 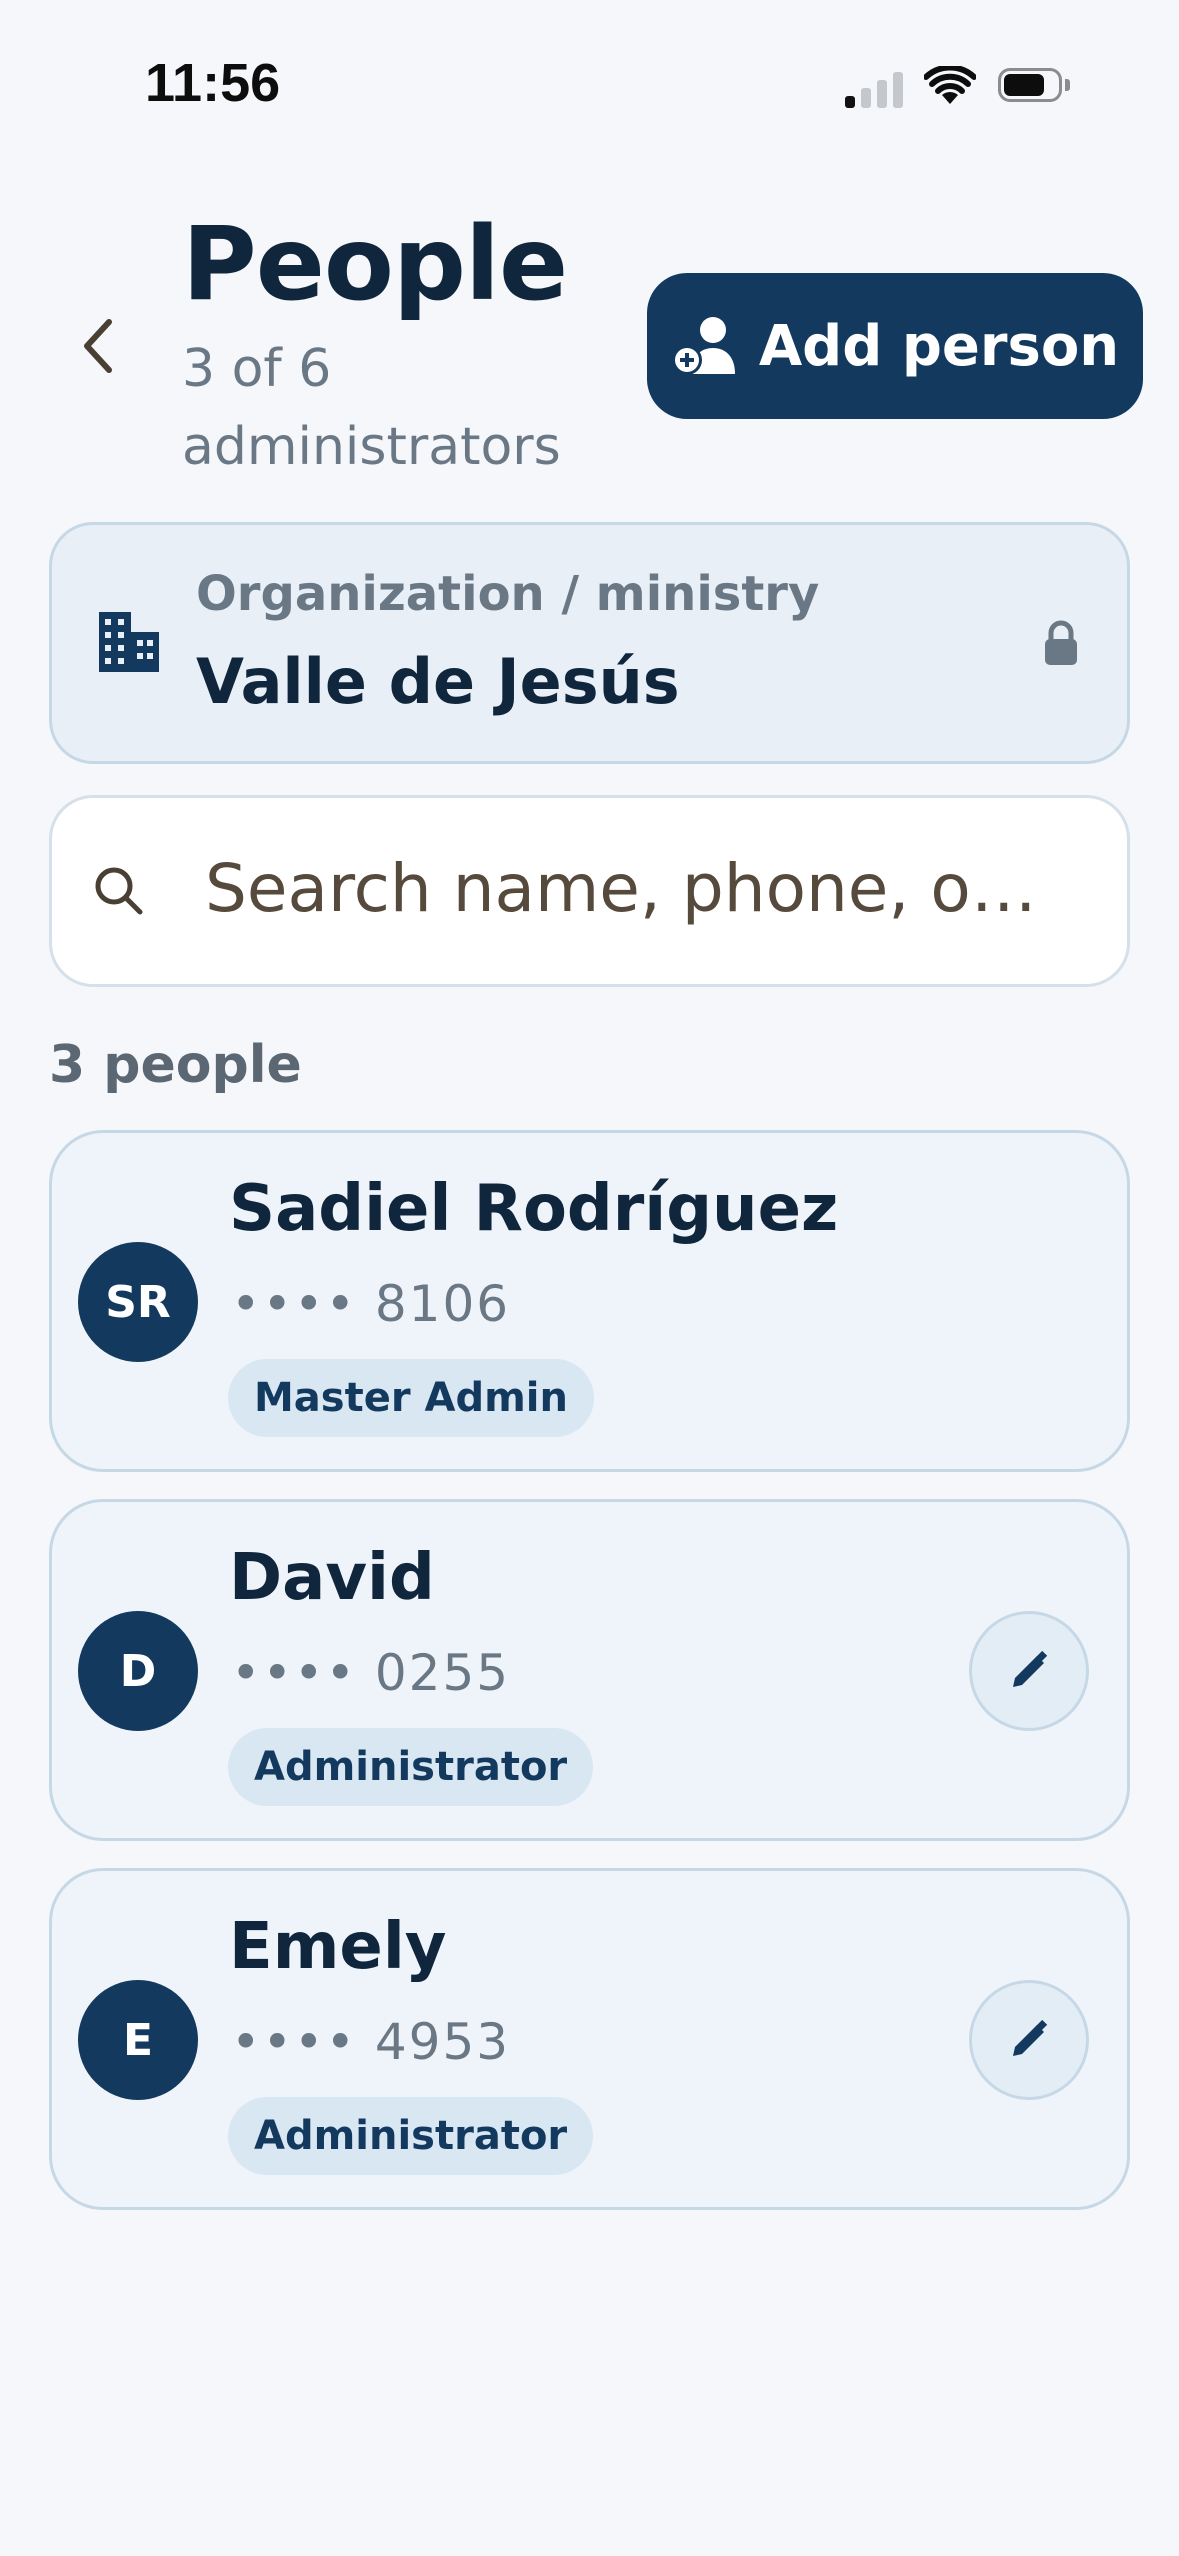 What do you see at coordinates (508, 594) in the screenshot?
I see `organization-label: Organization / ministry` at bounding box center [508, 594].